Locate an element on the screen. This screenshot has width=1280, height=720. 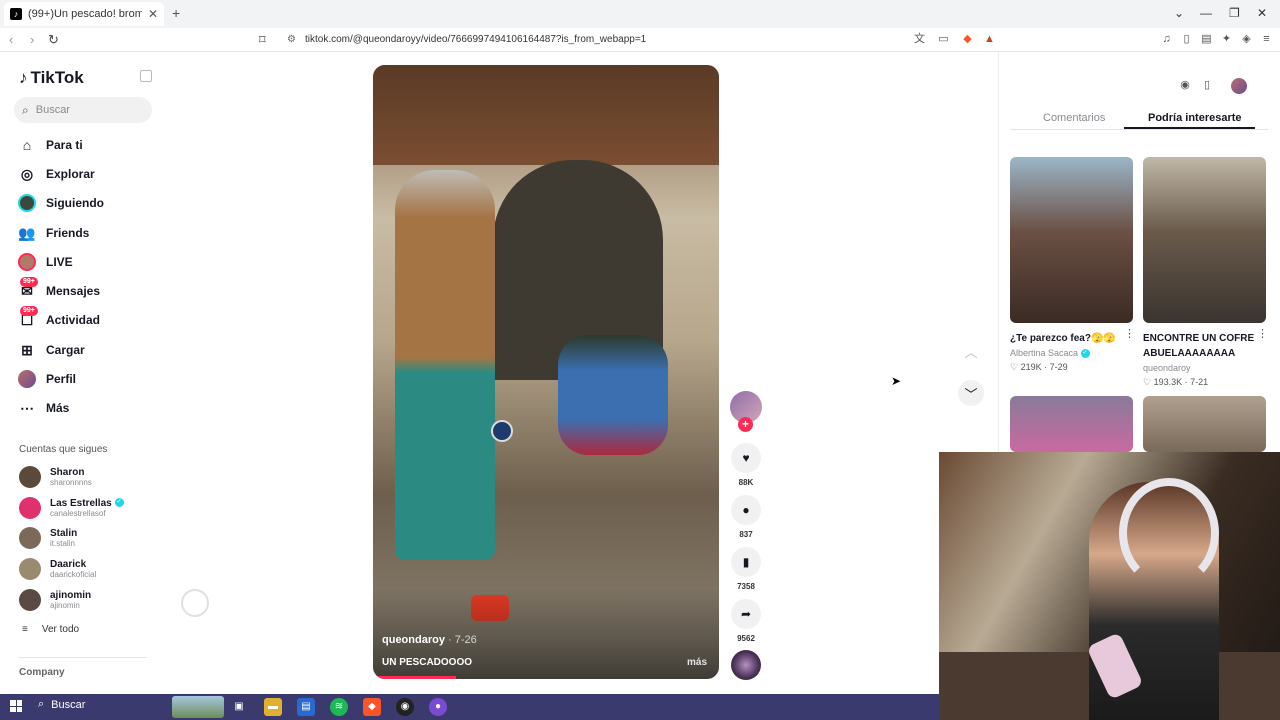
video-more-button: más is located at coordinates (697, 662).